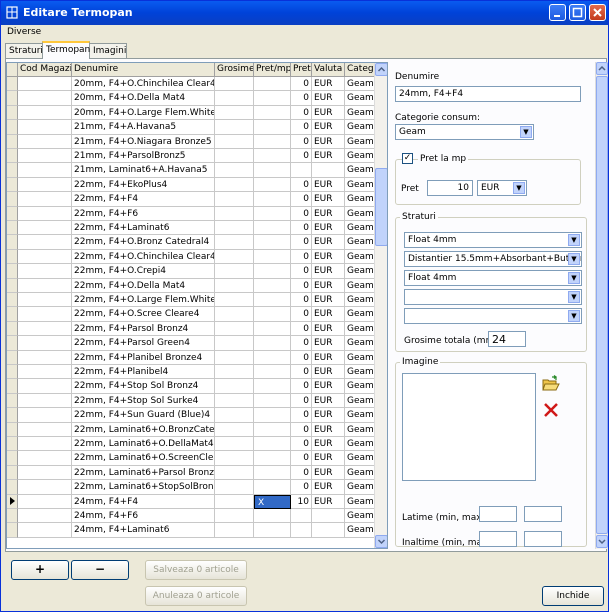  What do you see at coordinates (597, 12) in the screenshot?
I see `close-window-button` at bounding box center [597, 12].